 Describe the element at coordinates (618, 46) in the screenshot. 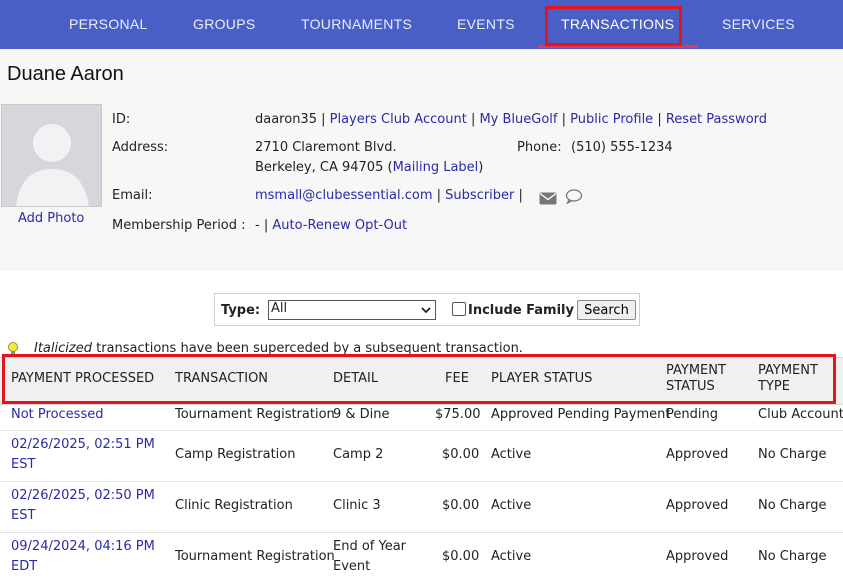

I see `active-tab-underline` at that location.